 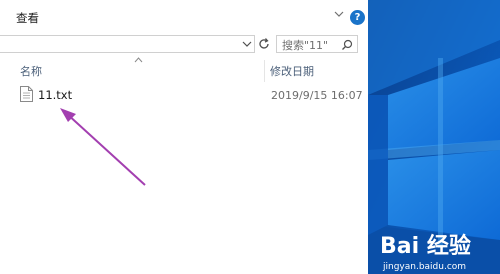 What do you see at coordinates (184, 15) in the screenshot?
I see `ribbon: 查看 ?` at bounding box center [184, 15].